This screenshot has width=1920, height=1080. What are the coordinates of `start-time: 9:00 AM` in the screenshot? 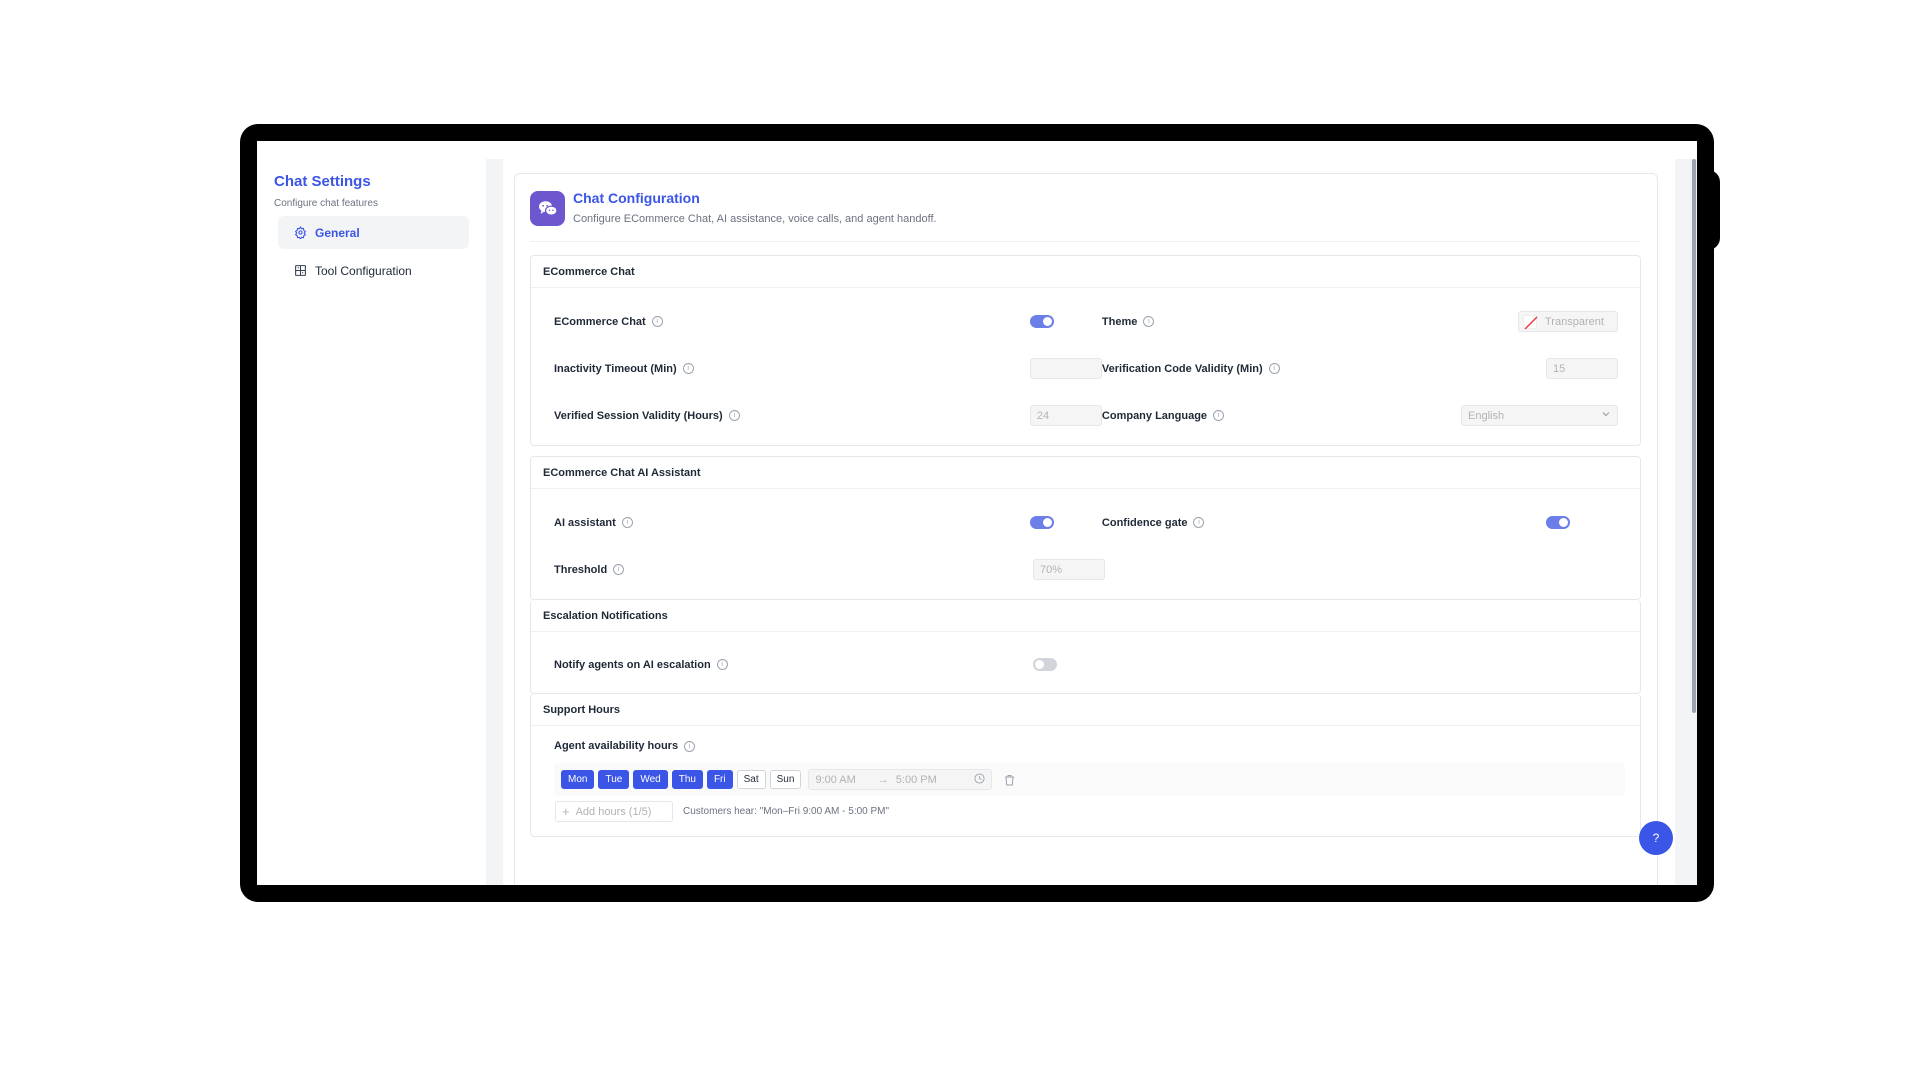 It's located at (835, 779).